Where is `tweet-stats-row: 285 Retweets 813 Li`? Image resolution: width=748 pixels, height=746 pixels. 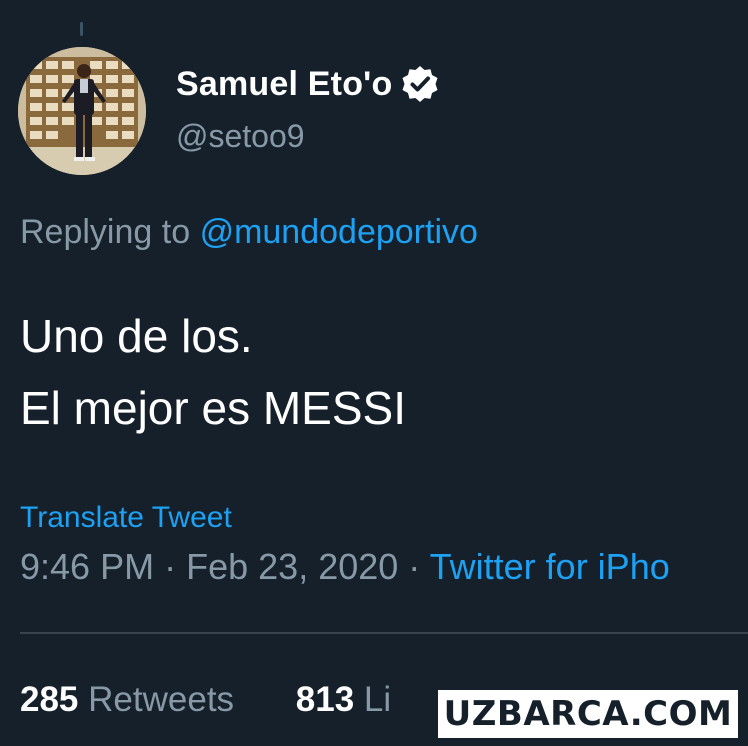 tweet-stats-row: 285 Retweets 813 Li is located at coordinates (205, 700).